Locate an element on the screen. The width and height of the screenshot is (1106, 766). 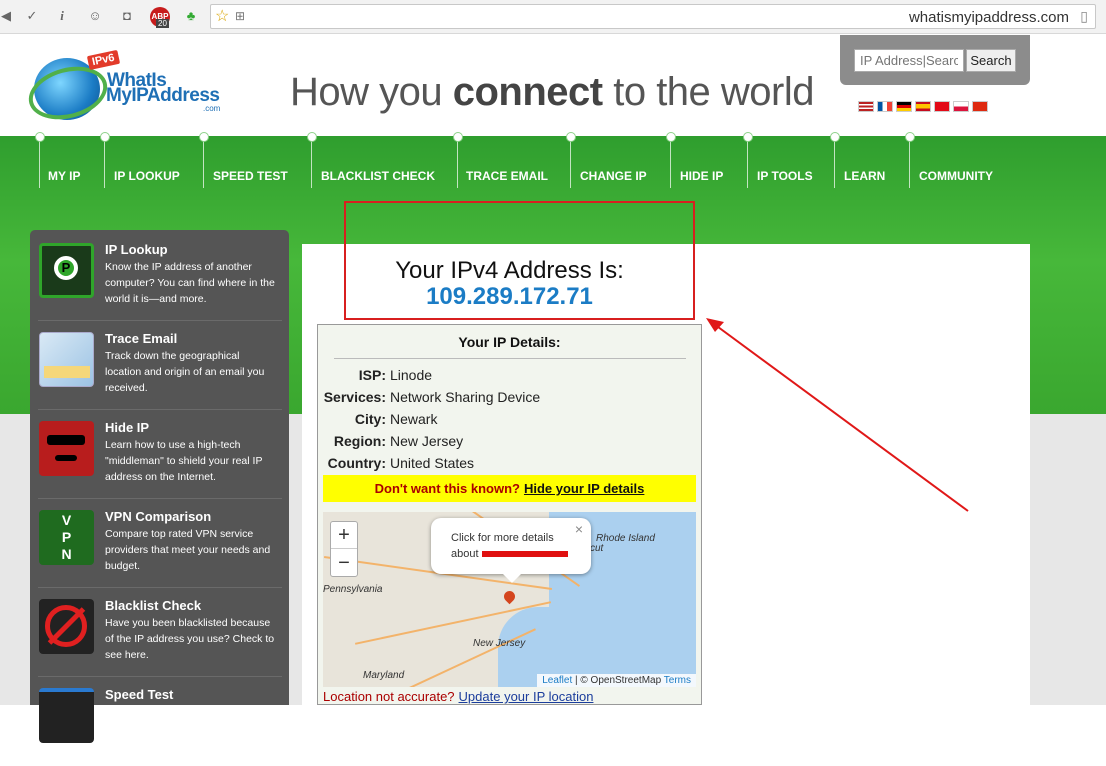
detail-row-services: Services: Network Sharing Device is located at coordinates (509, 399).